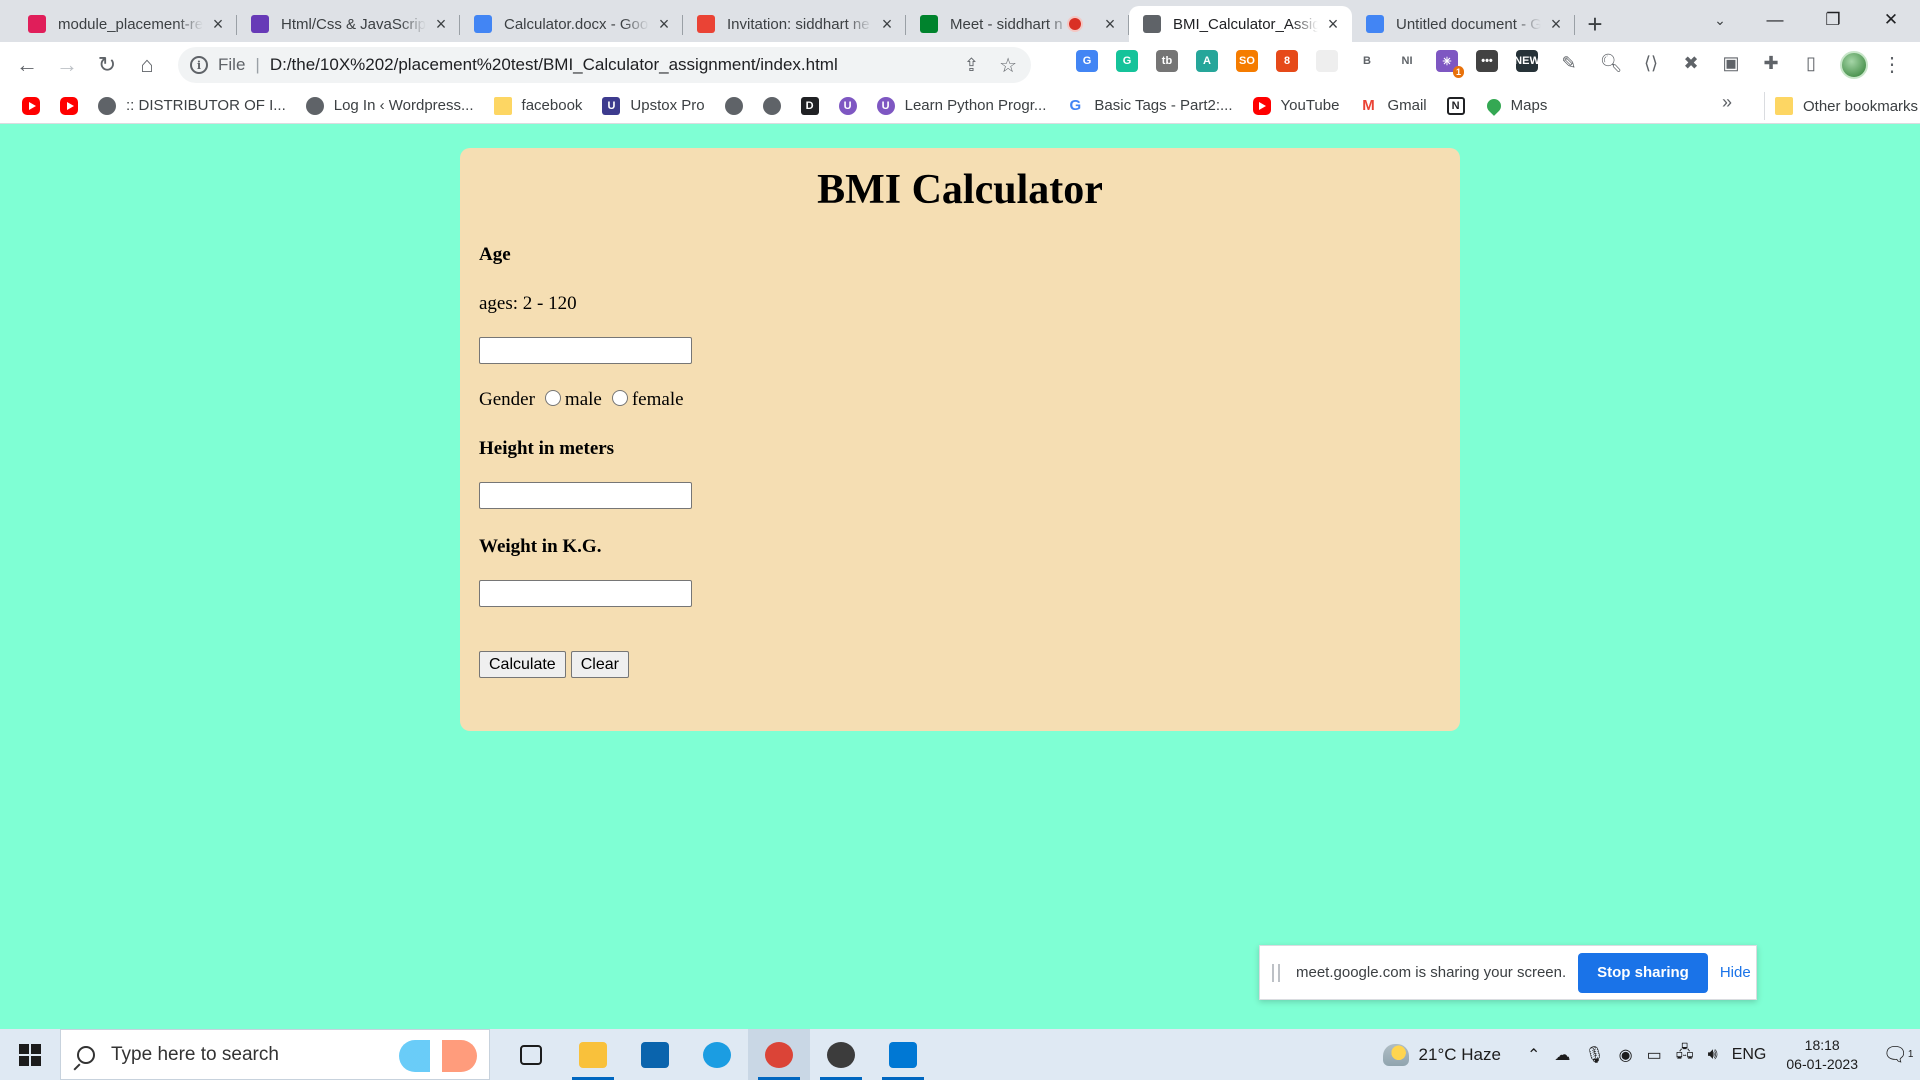  What do you see at coordinates (1727, 102) in the screenshot?
I see `bookmarks-overflow-icon: »` at bounding box center [1727, 102].